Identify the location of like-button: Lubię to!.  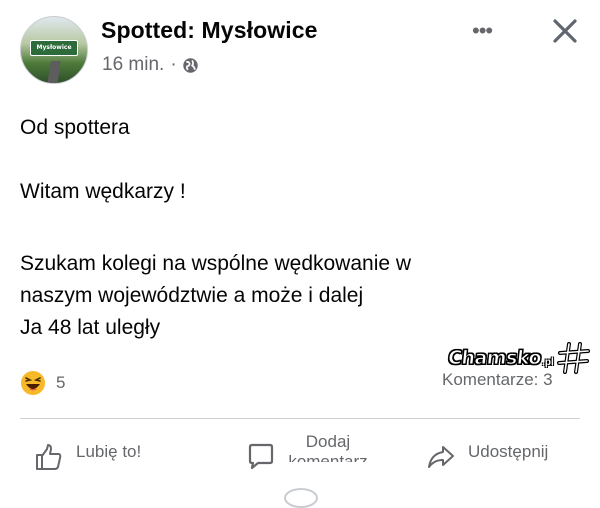
(87, 457).